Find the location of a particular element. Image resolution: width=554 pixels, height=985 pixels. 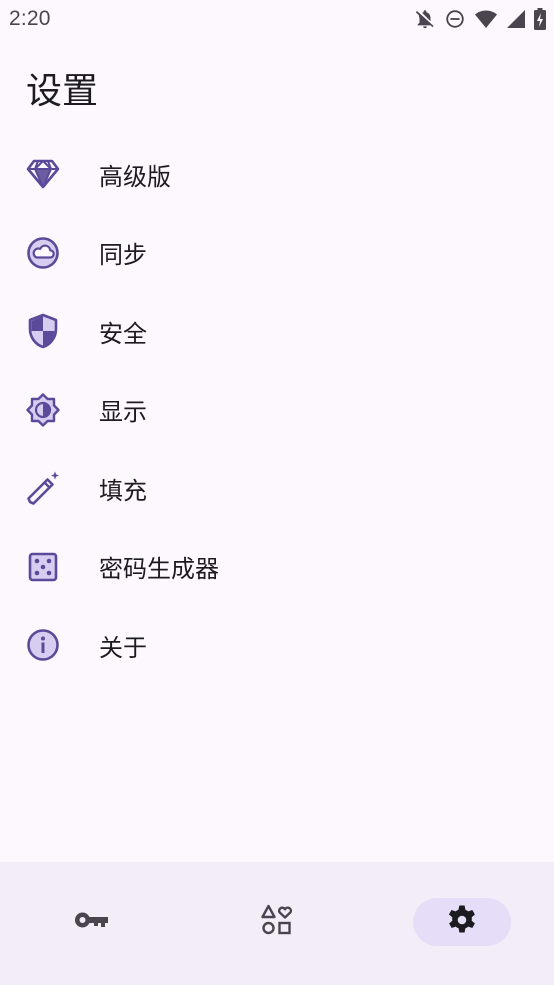

notifications-off-icon is located at coordinates (425, 19).